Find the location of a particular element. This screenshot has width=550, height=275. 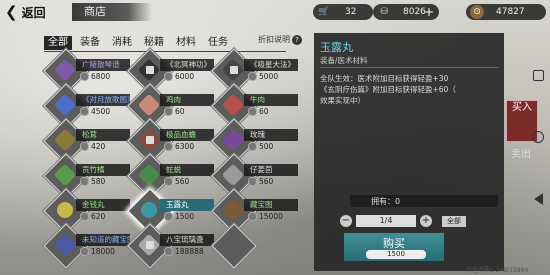

add-silver-button: + is located at coordinates (430, 12).